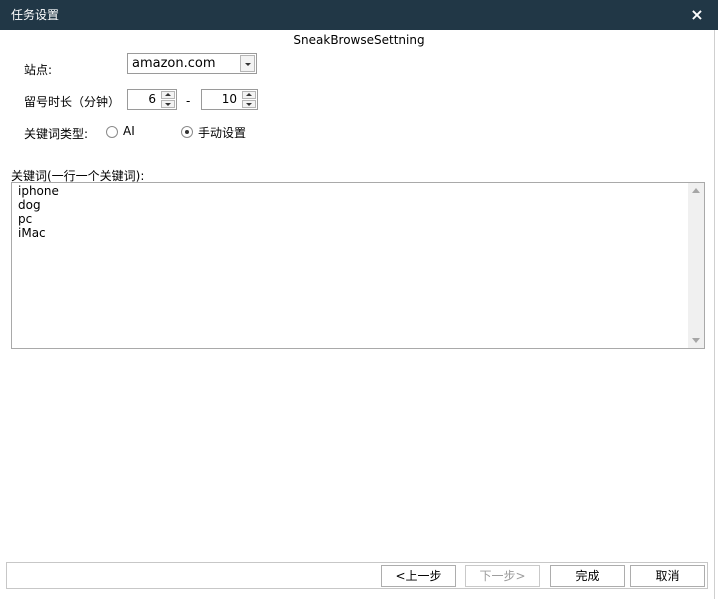  Describe the element at coordinates (247, 63) in the screenshot. I see `chevron-down-icon` at that location.